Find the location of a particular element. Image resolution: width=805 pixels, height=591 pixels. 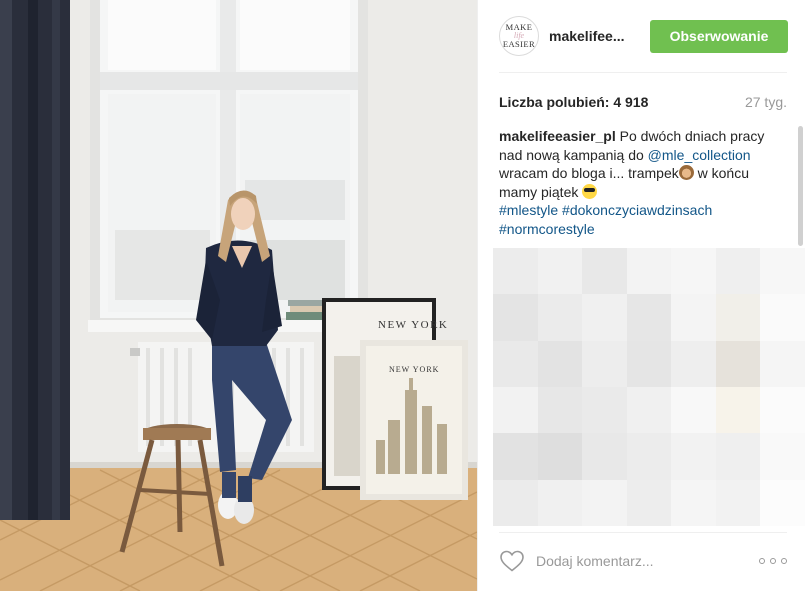

caption-mention: @mle_collection is located at coordinates (699, 155).